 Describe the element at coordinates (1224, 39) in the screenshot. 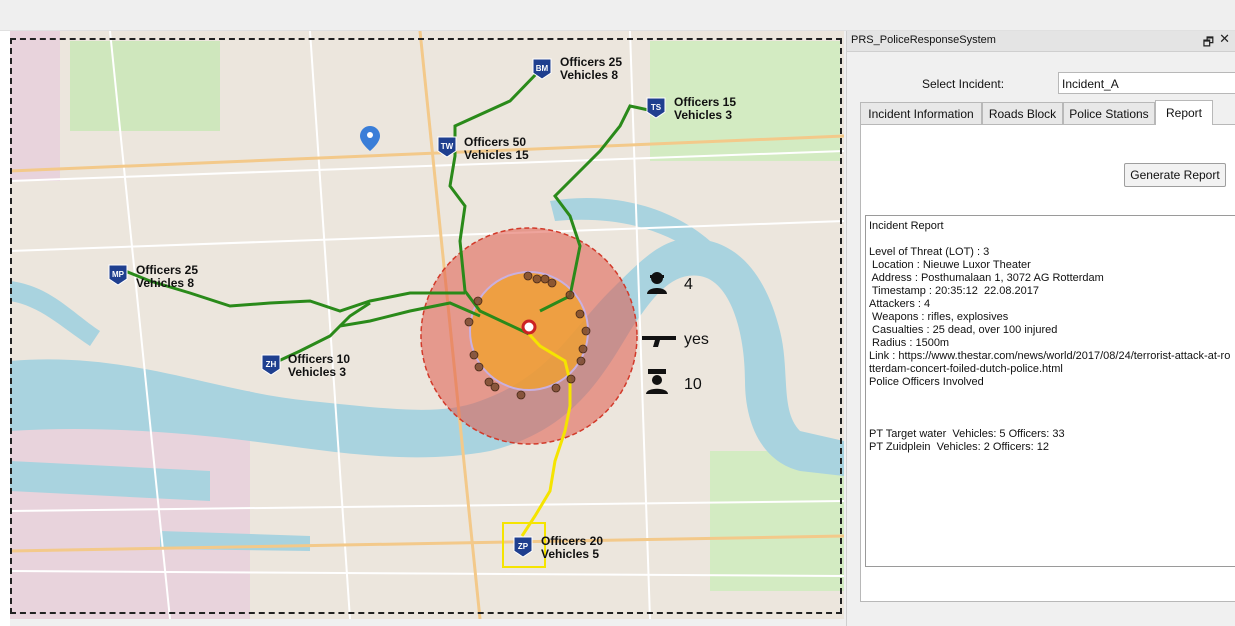

I see `close-icon: ✕` at that location.